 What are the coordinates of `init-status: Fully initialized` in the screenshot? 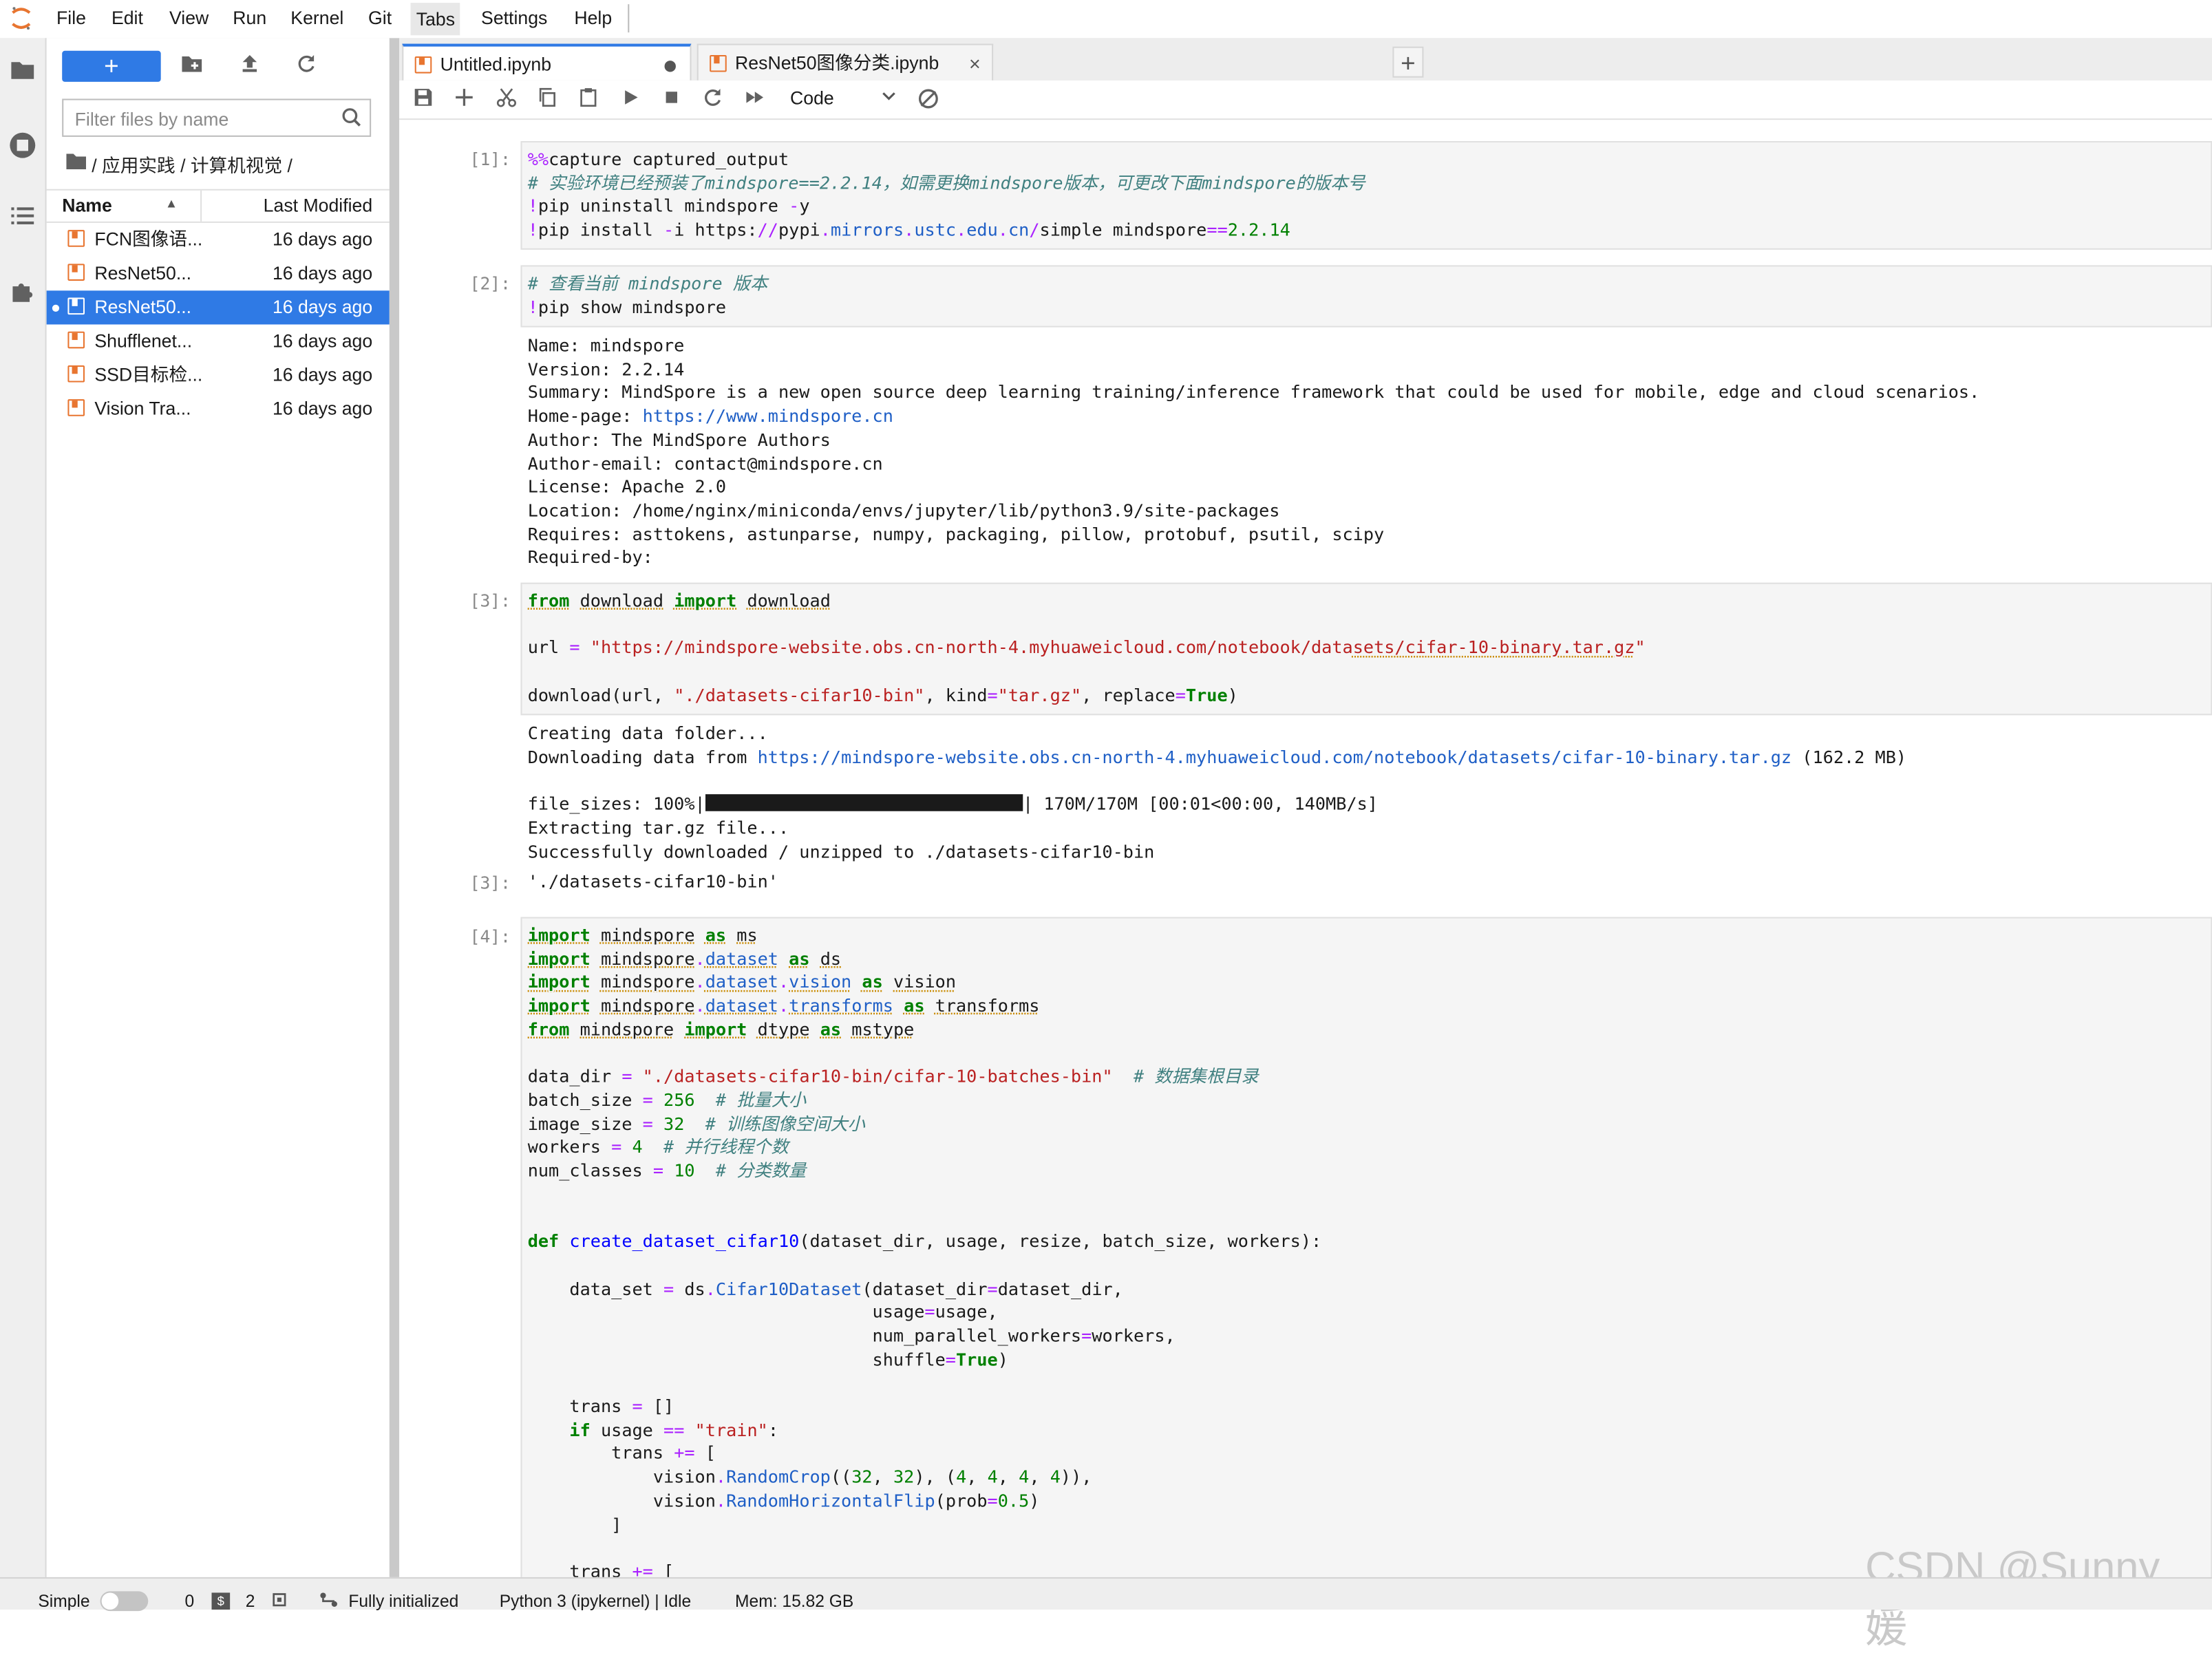 It's located at (403, 1601).